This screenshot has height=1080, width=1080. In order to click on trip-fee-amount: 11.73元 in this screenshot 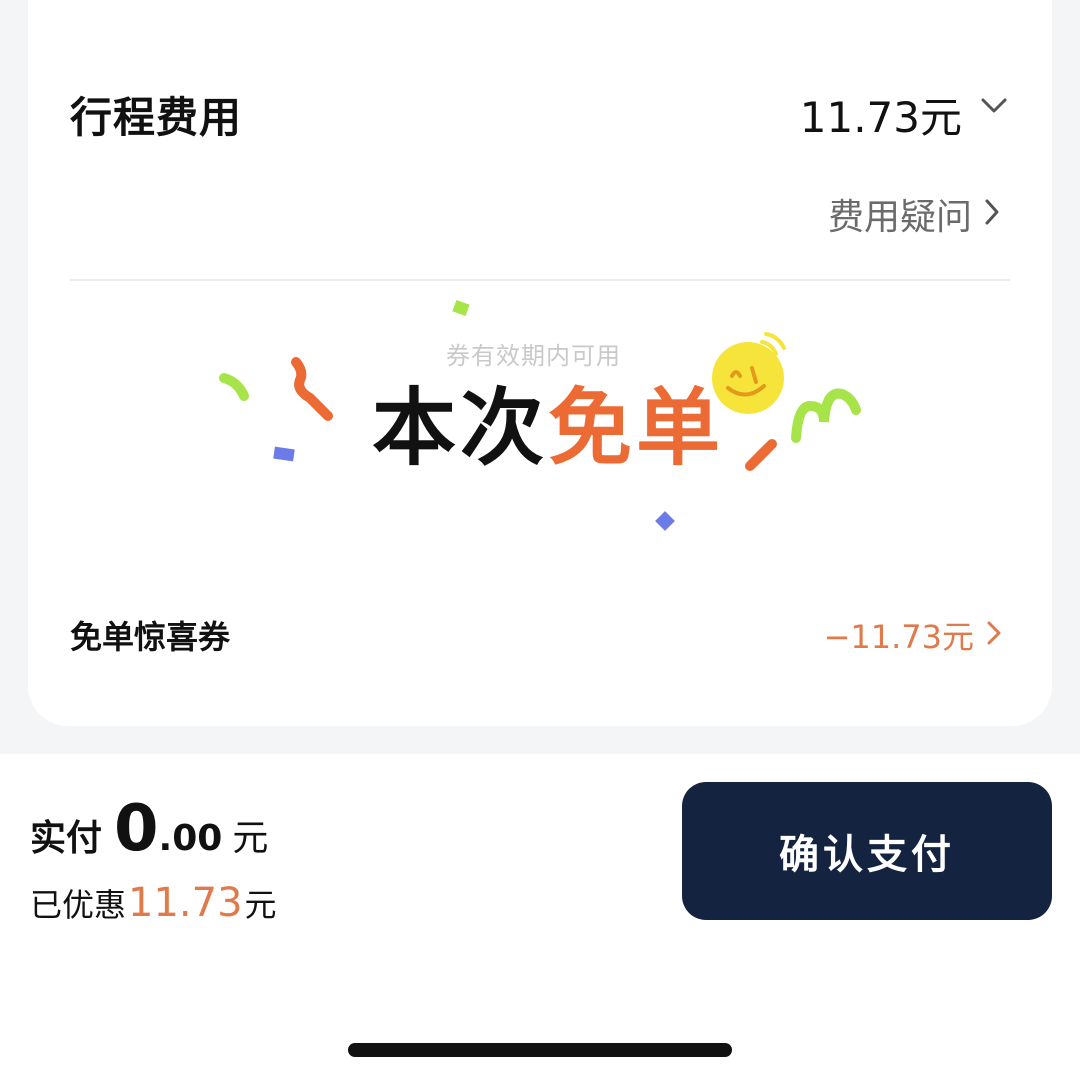, I will do `click(881, 114)`.